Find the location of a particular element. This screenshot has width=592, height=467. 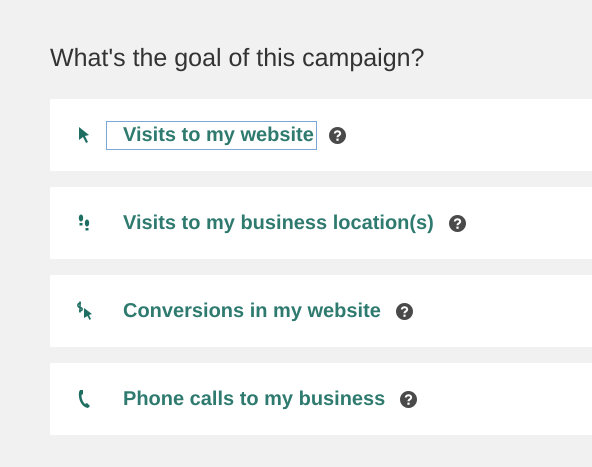

goal-label: Visits to my website is located at coordinates (211, 135).